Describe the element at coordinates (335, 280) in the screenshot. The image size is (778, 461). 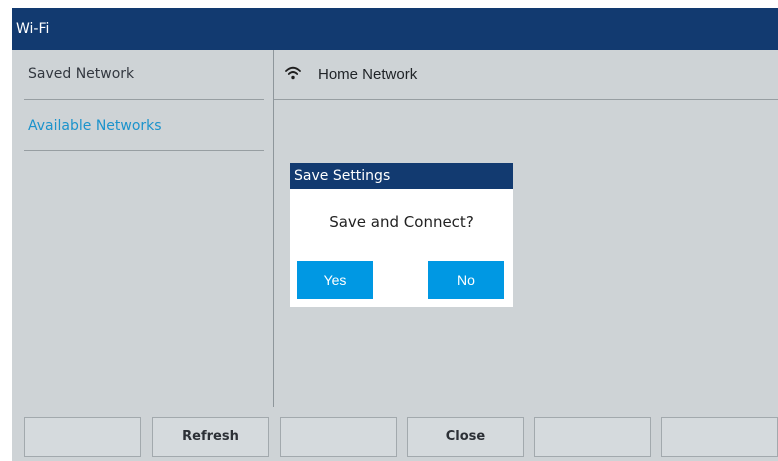
I see `yes-button: Yes` at that location.